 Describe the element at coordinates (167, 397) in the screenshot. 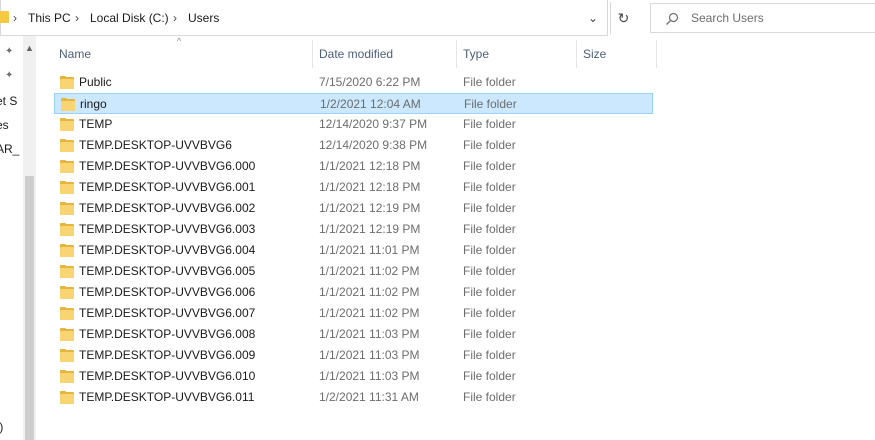

I see `file-name: TEMP.DESKTOP-UVVBVG6.011` at that location.